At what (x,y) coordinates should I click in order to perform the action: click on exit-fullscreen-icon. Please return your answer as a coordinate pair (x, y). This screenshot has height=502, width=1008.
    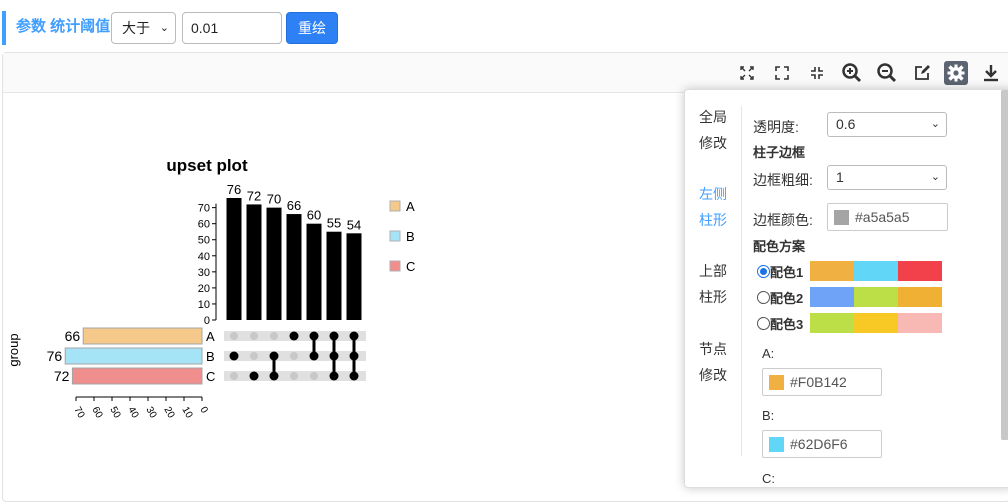
    Looking at the image, I should click on (817, 73).